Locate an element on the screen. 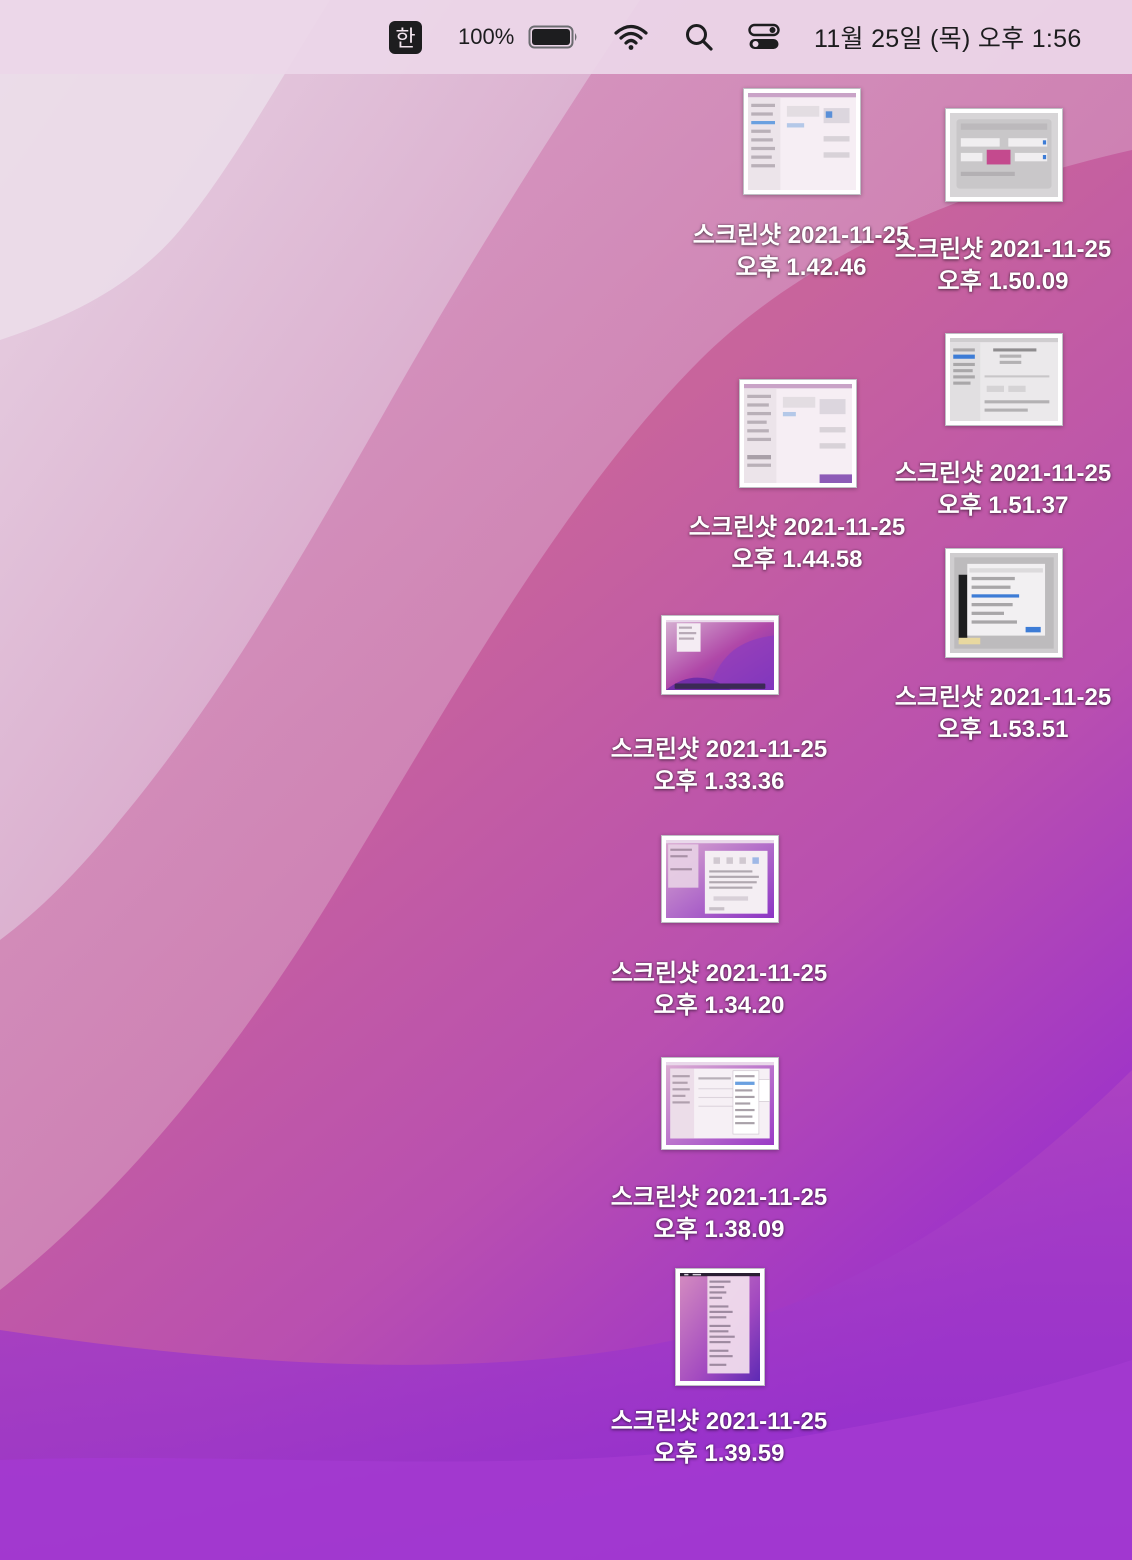 Image resolution: width=1132 pixels, height=1560 pixels. file-name-label: 스크린샷 2021-11-25 오후 1.44.58 is located at coordinates (797, 544).